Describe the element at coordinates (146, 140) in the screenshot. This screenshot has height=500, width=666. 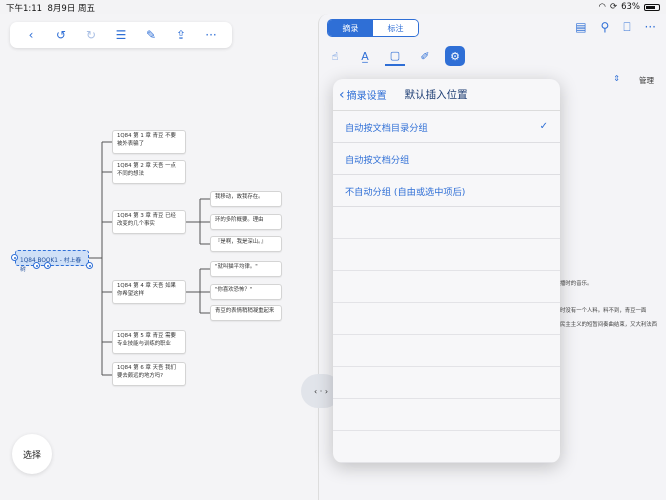
I see `chapter-node-label: 1Q84 第 1 章 青豆 不要被外表骗了` at that location.